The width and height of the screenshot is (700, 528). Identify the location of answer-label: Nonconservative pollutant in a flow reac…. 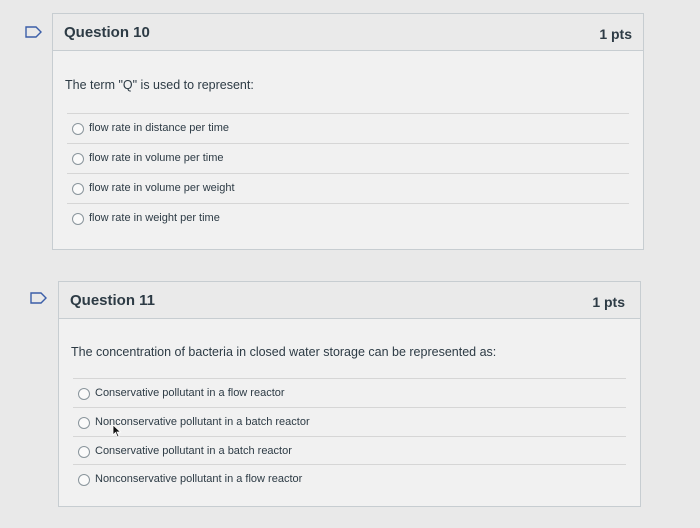
(198, 479).